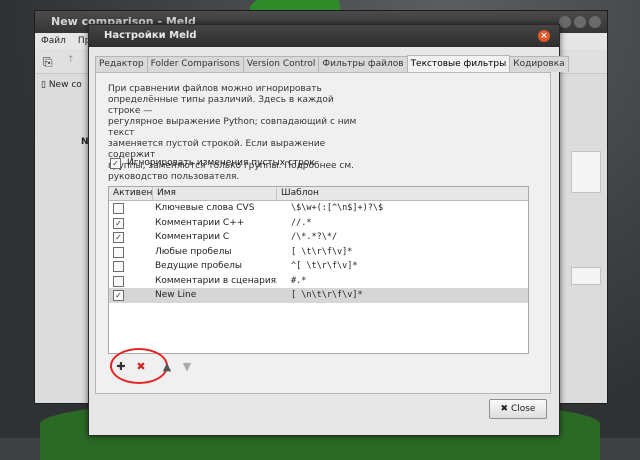  What do you see at coordinates (504, 409) in the screenshot?
I see `close-x-icon: ✖` at bounding box center [504, 409].